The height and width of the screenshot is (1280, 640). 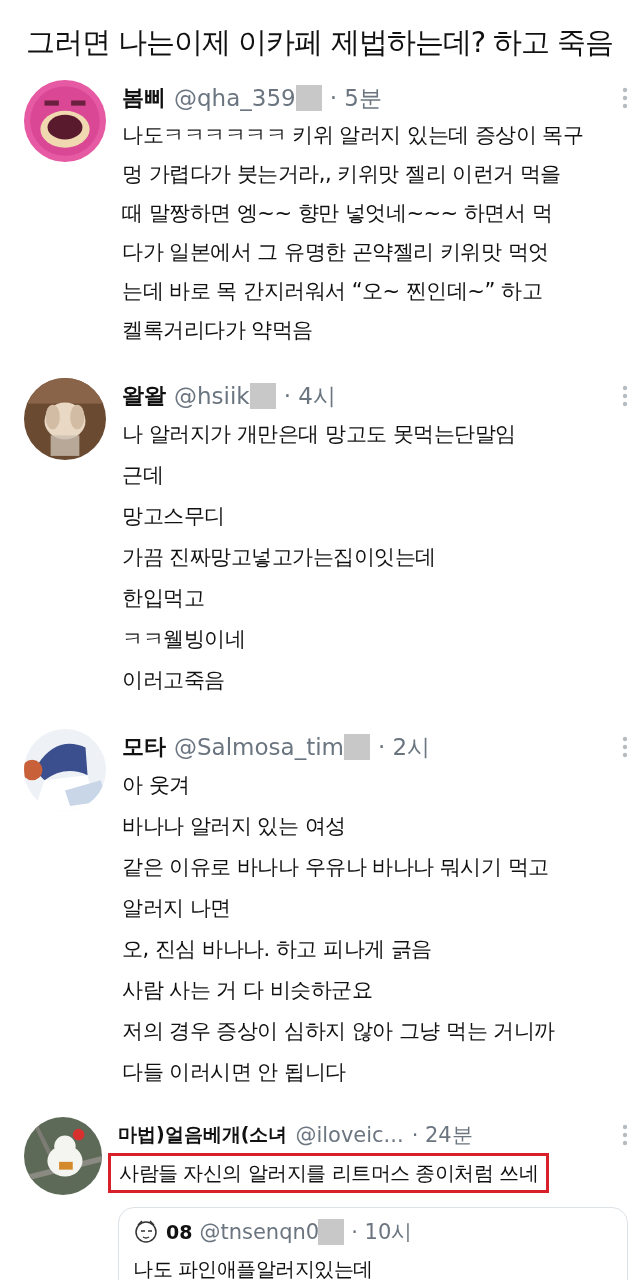 I want to click on post-text: 사람 사는 거 다 비슷하군요, so click(x=248, y=990).